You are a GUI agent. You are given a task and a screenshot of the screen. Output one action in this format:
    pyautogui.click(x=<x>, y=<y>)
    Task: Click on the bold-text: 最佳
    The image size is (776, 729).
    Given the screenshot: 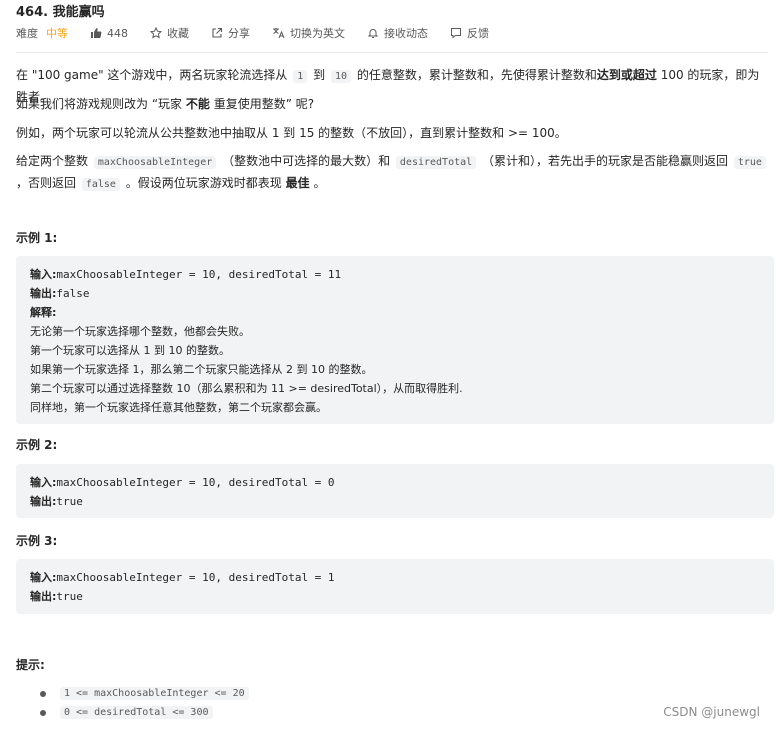 What is the action you would take?
    pyautogui.click(x=297, y=183)
    